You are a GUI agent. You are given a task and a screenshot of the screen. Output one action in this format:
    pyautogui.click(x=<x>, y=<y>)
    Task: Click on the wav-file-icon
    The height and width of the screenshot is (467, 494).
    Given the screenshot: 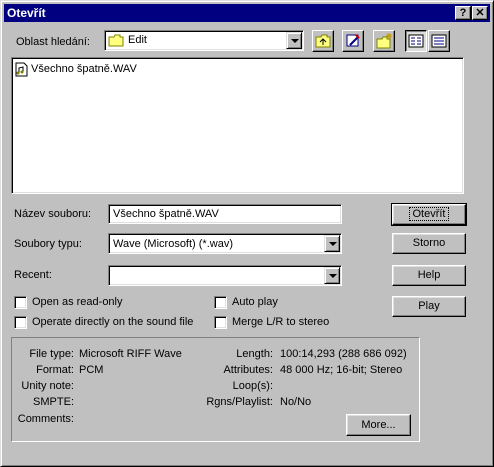 What is the action you would take?
    pyautogui.click(x=21, y=69)
    